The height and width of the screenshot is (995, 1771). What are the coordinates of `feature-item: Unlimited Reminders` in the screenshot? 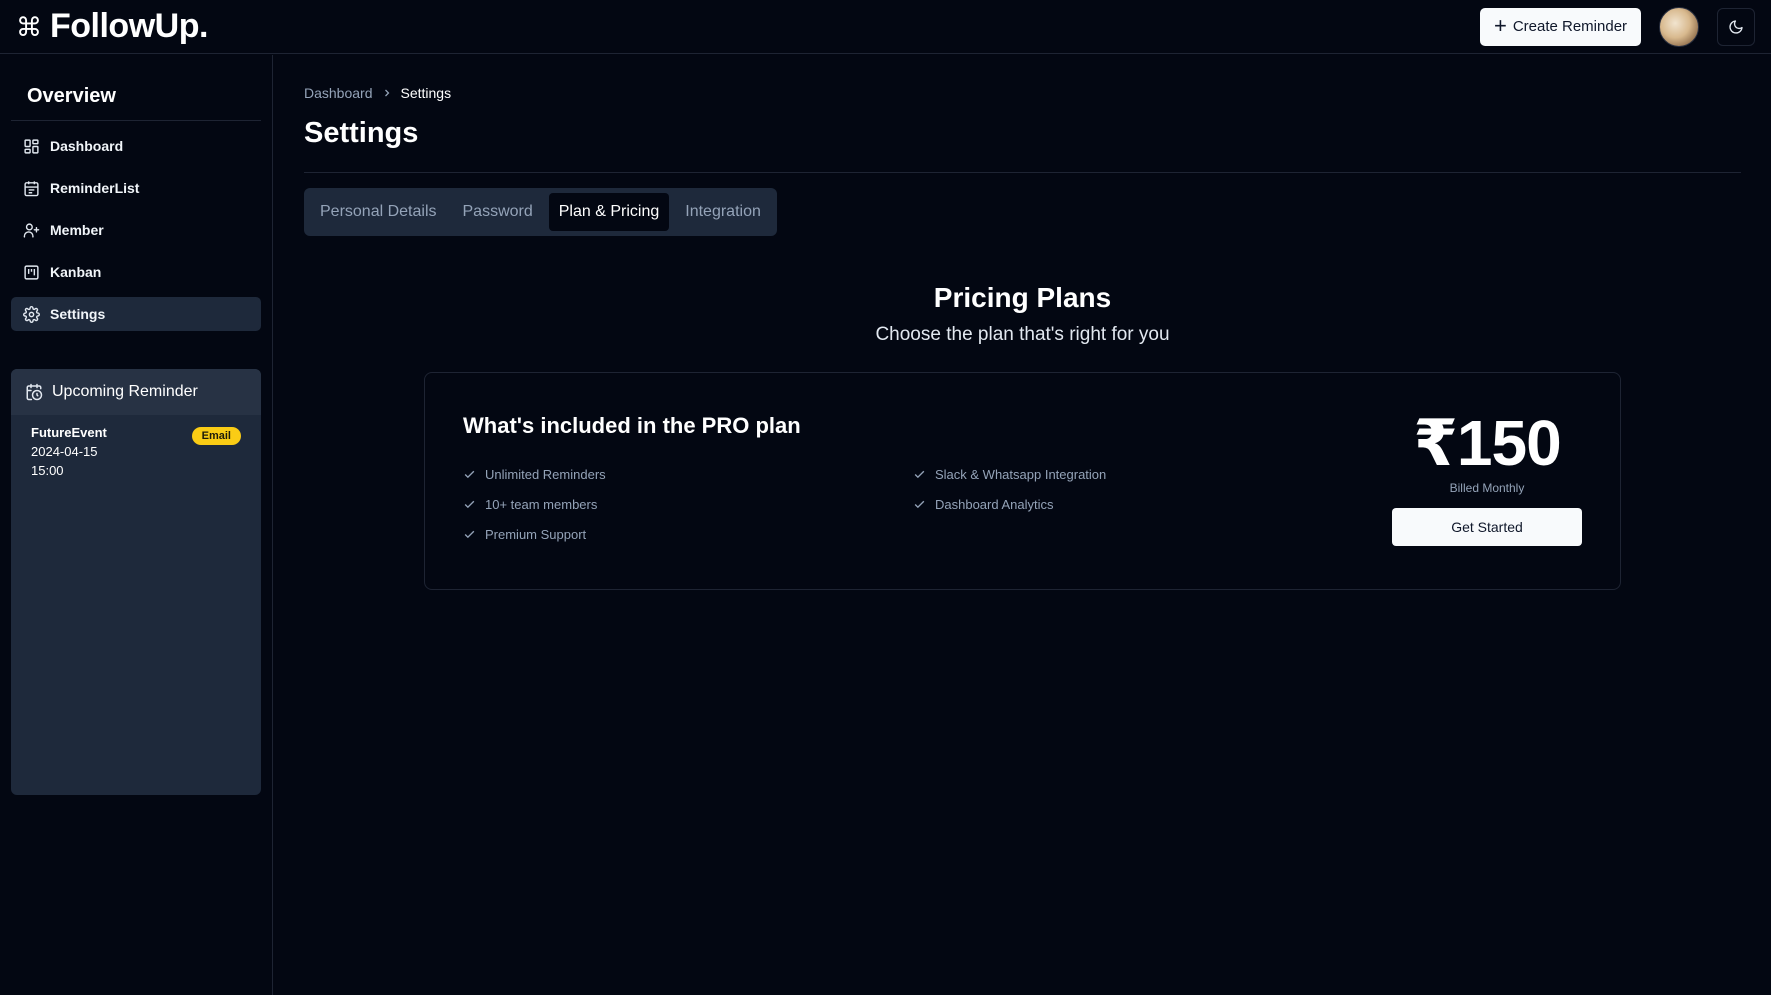 It's located at (688, 474).